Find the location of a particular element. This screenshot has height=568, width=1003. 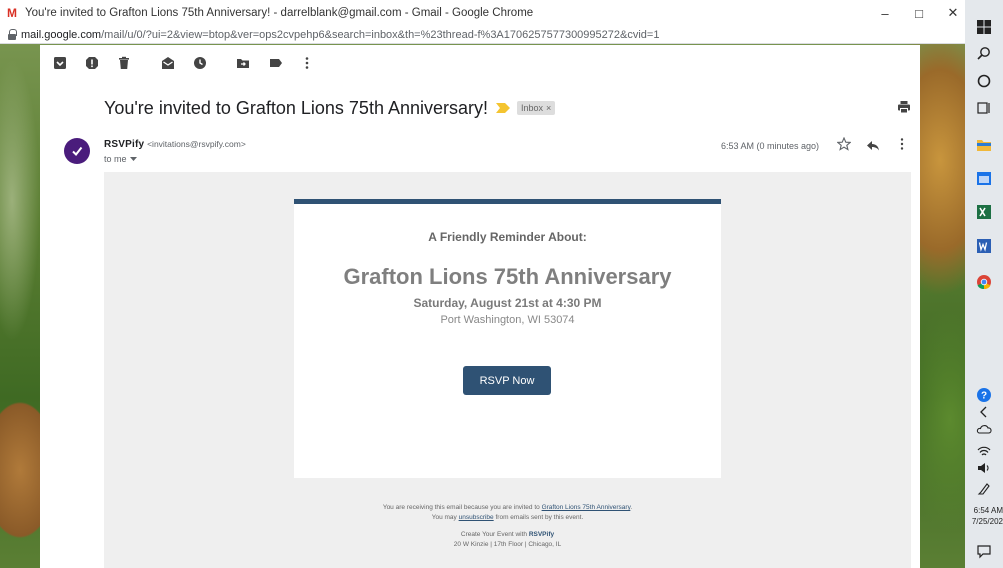

windows-taskbar: ? 6:54 AM 7/25/202 is located at coordinates (984, 284).